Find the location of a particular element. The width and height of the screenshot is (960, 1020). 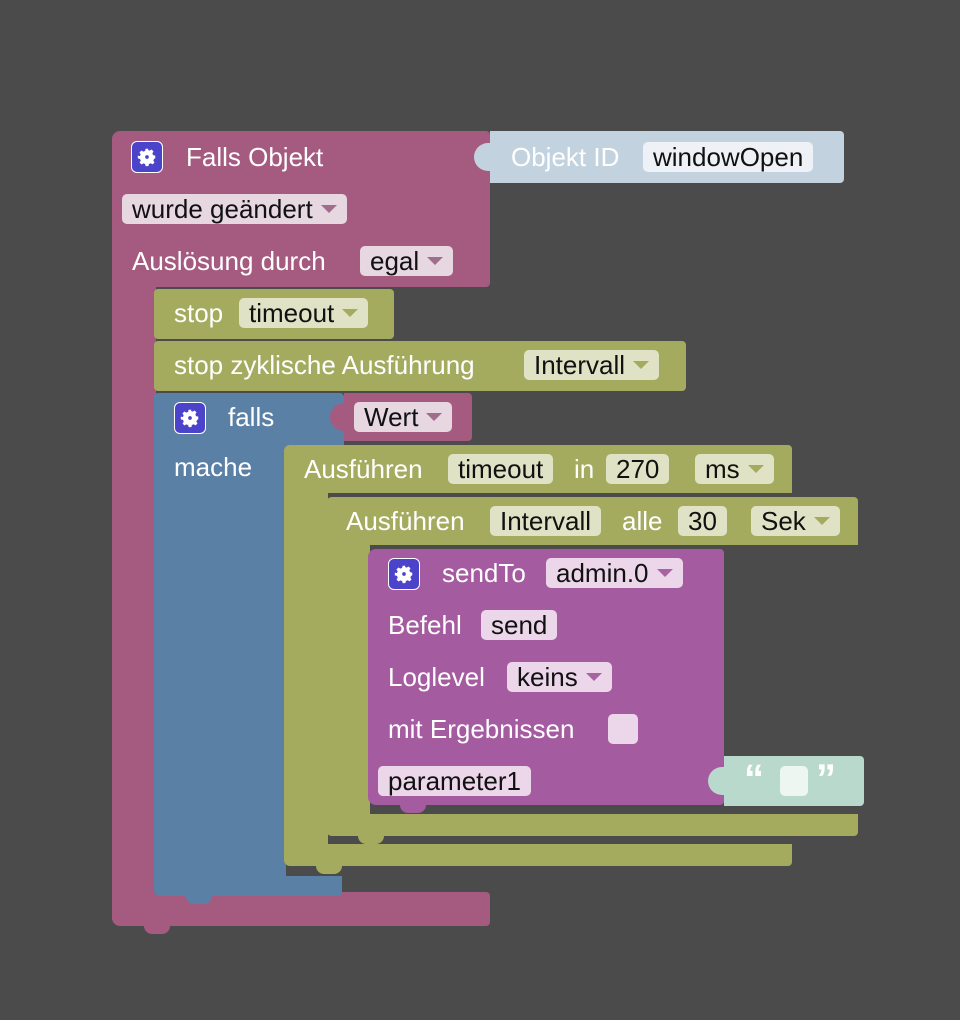

if-label: falls is located at coordinates (251, 417).